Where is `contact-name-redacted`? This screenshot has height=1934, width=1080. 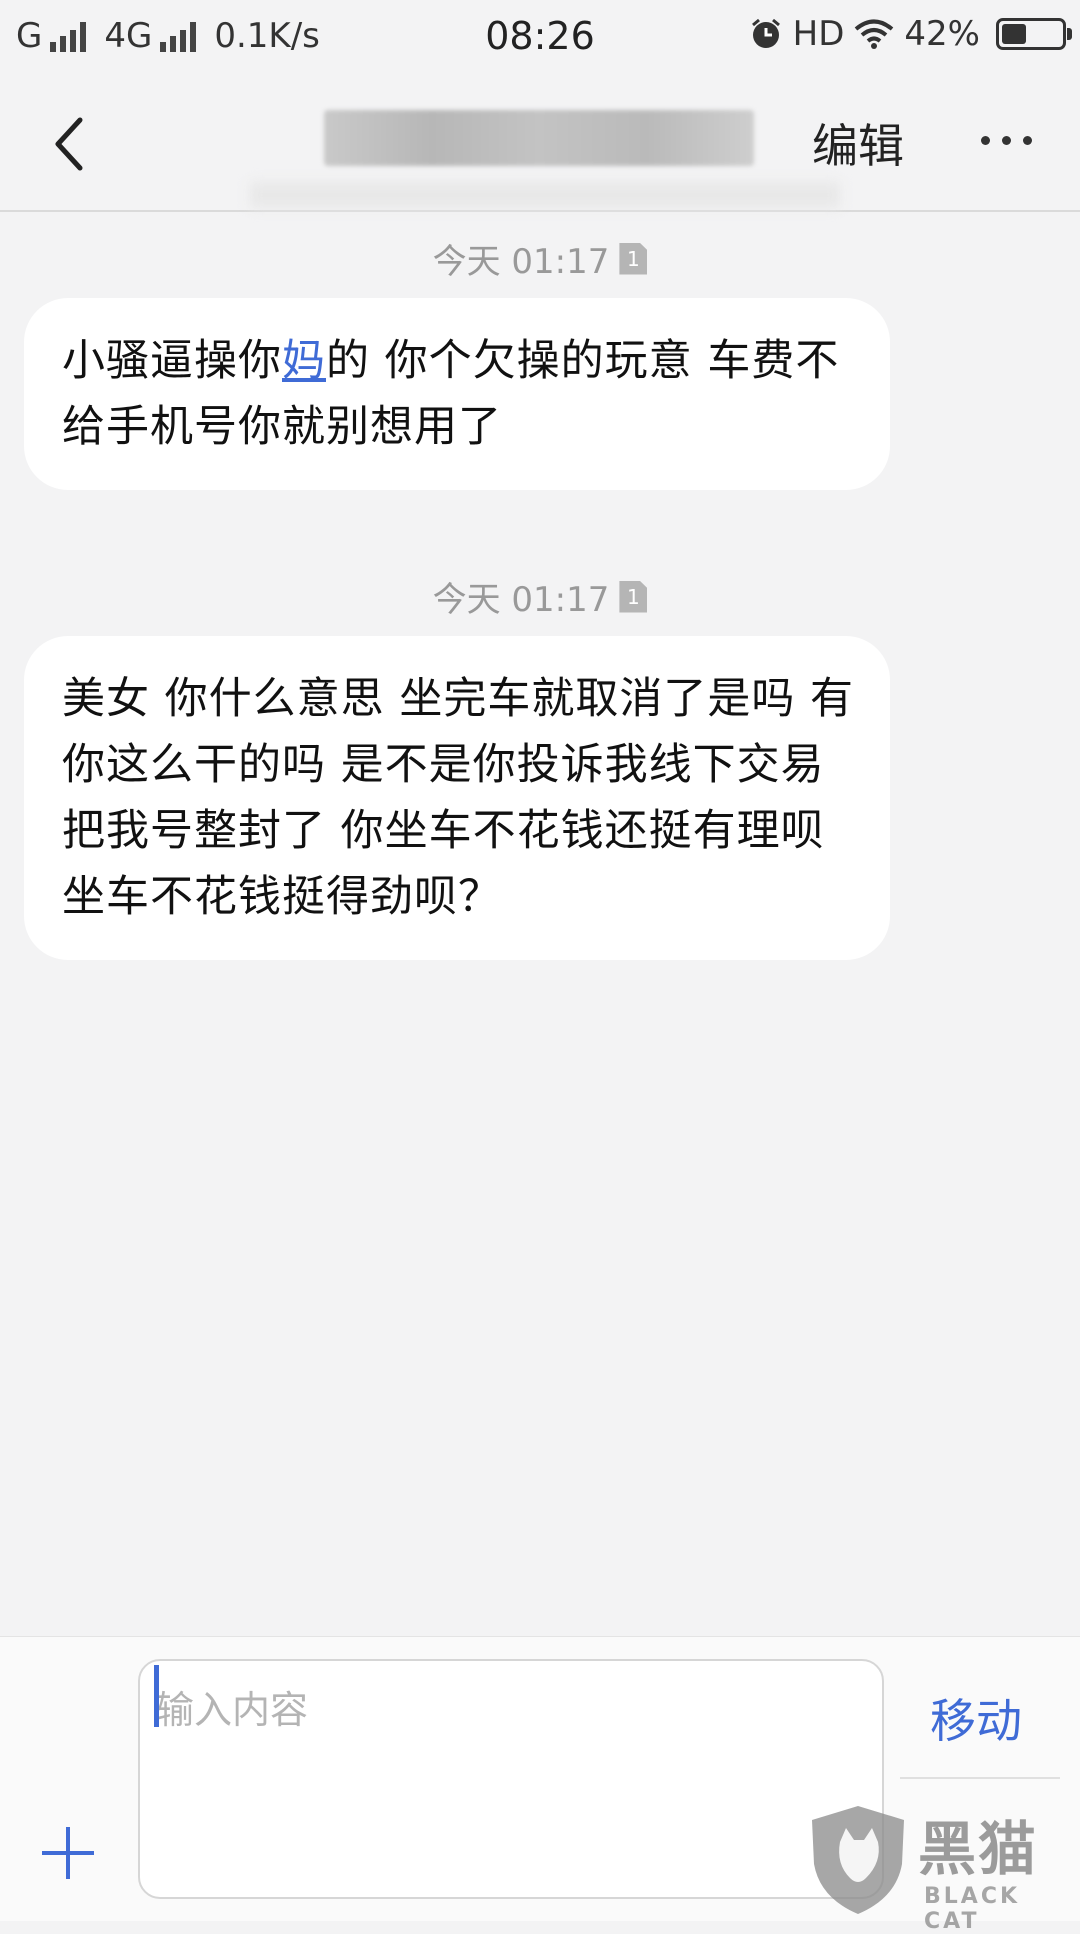
contact-name-redacted is located at coordinates (539, 138).